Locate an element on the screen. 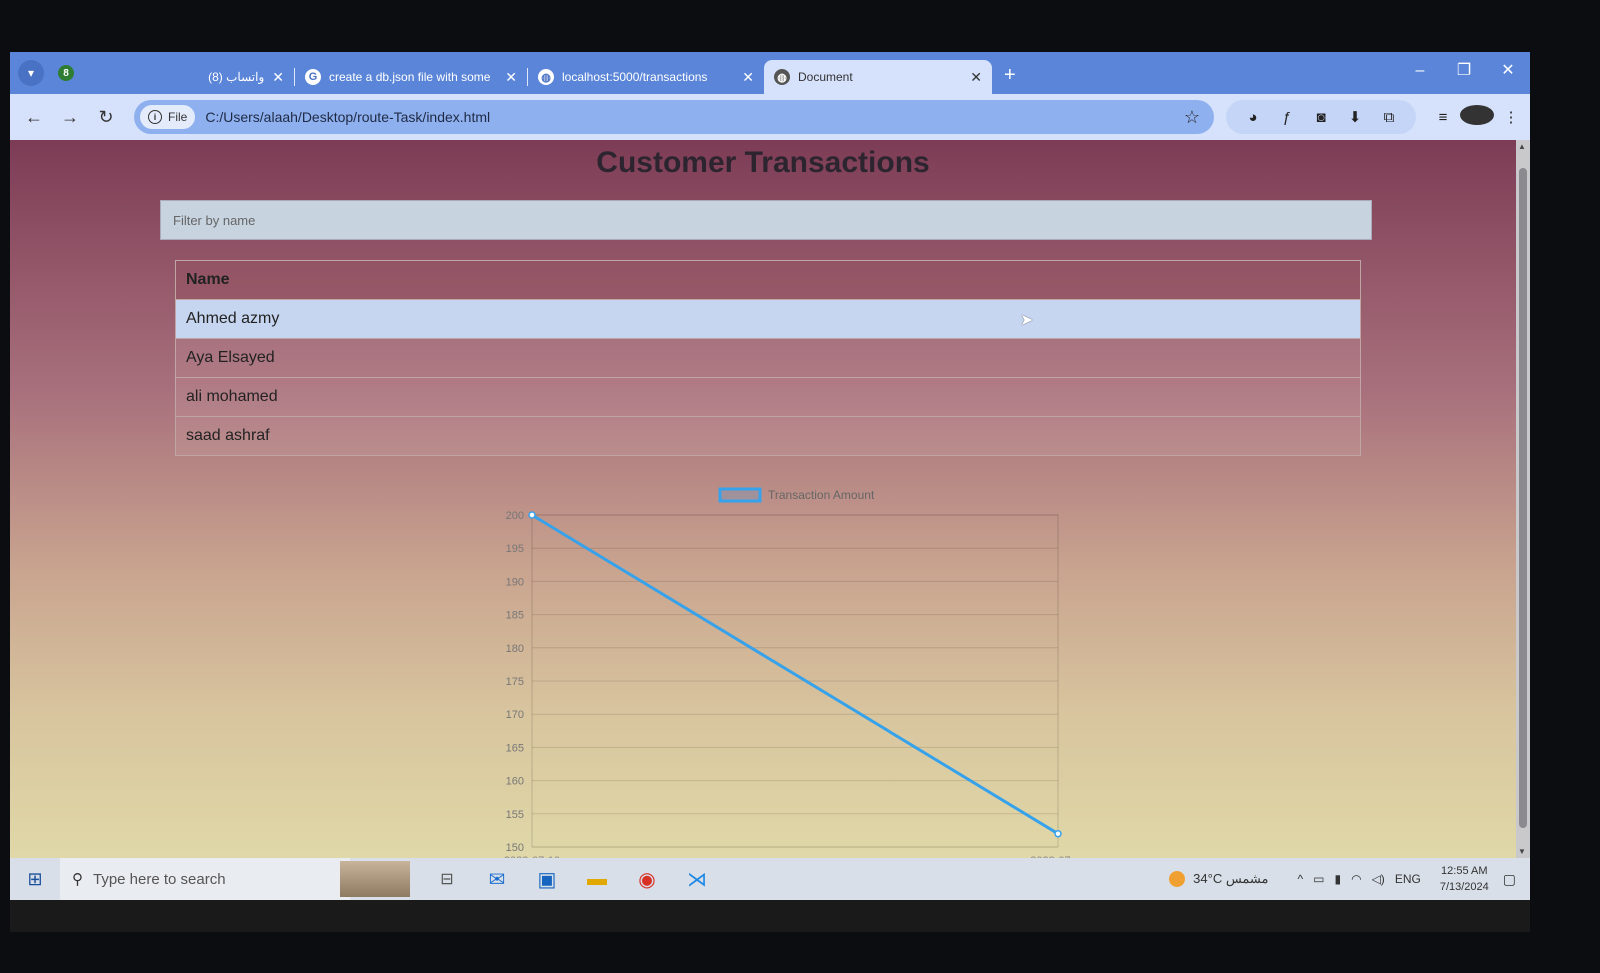 This screenshot has width=1600, height=973. language-indicator: ENG is located at coordinates (1408, 879).